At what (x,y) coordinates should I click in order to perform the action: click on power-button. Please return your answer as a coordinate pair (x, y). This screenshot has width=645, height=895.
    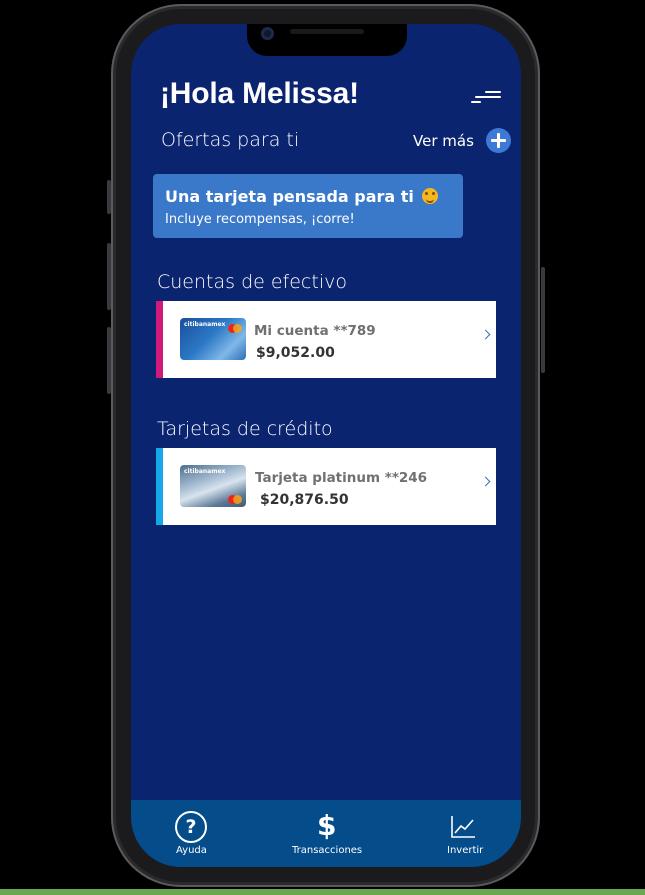
    Looking at the image, I should click on (543, 320).